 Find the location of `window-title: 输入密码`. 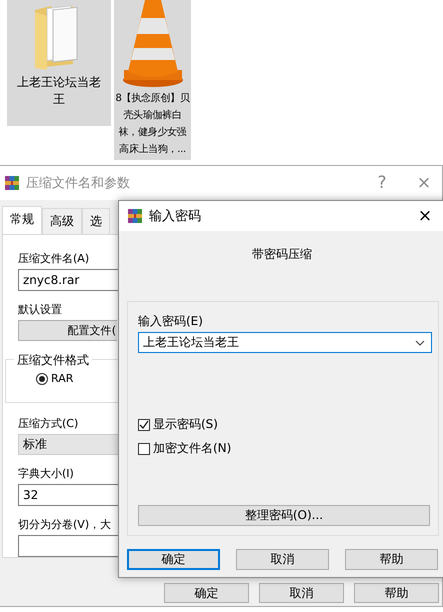

window-title: 输入密码 is located at coordinates (175, 216).